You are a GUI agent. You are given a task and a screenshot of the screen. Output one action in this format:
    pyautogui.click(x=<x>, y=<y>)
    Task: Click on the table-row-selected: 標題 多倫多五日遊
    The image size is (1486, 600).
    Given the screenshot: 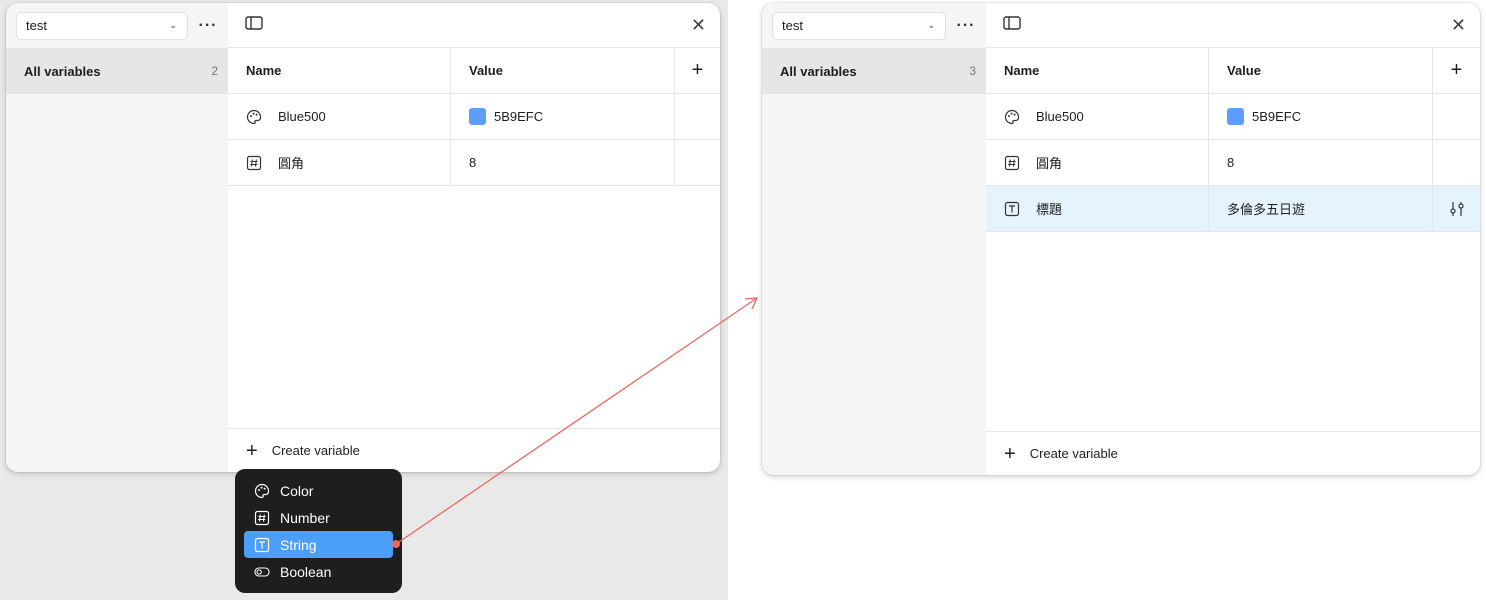 What is the action you would take?
    pyautogui.click(x=1233, y=209)
    